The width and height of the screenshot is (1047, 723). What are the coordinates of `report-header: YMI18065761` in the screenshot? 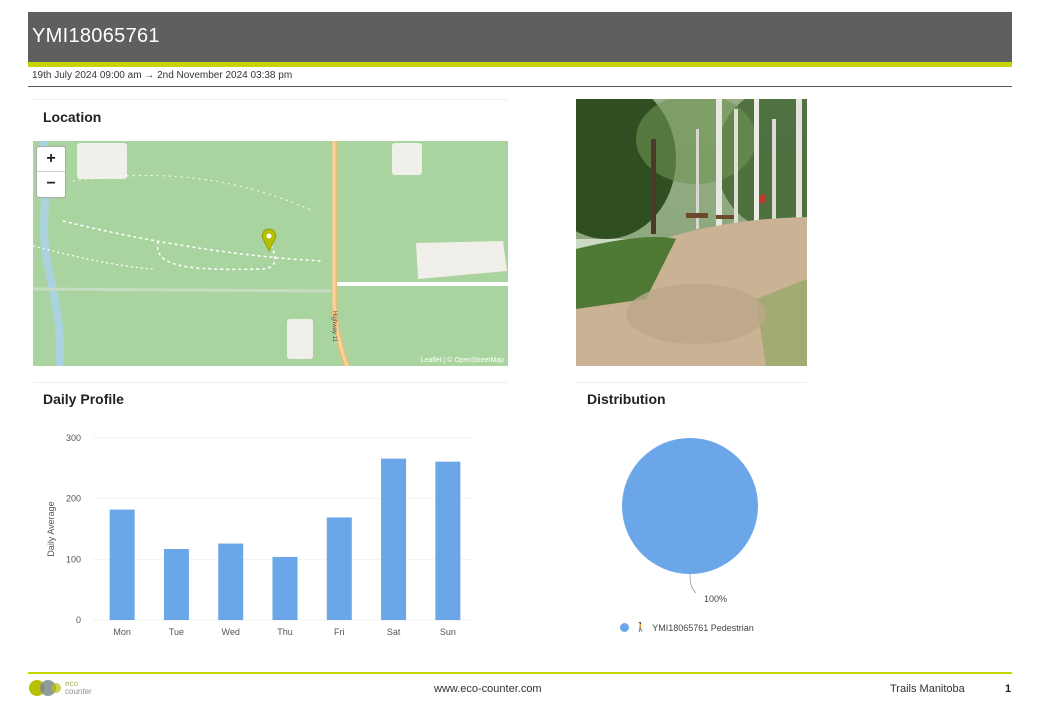 It's located at (520, 39).